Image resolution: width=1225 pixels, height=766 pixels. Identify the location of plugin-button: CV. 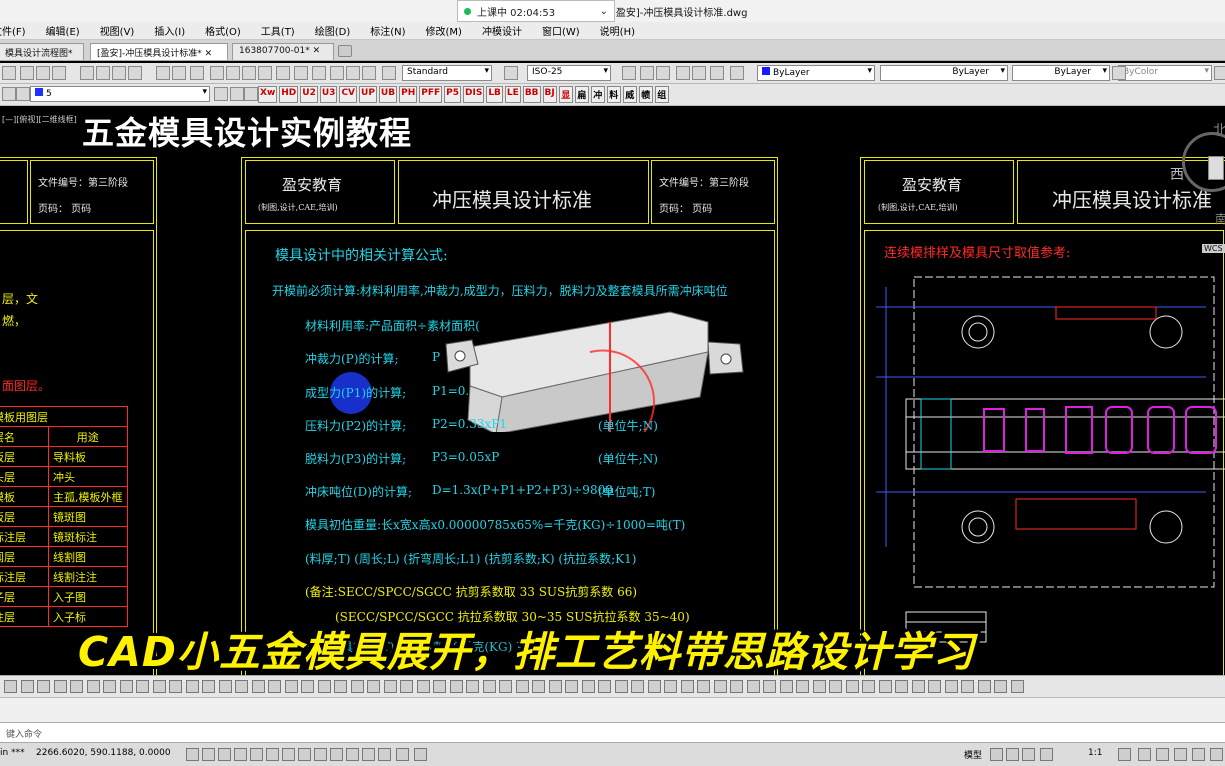
(348, 94).